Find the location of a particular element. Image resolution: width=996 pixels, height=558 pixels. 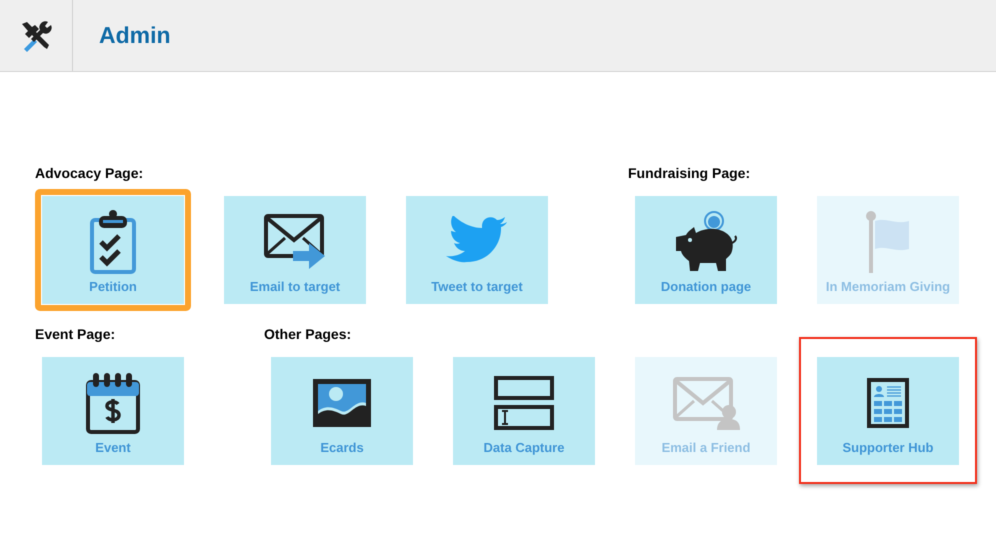

page-title: Admin is located at coordinates (135, 35).